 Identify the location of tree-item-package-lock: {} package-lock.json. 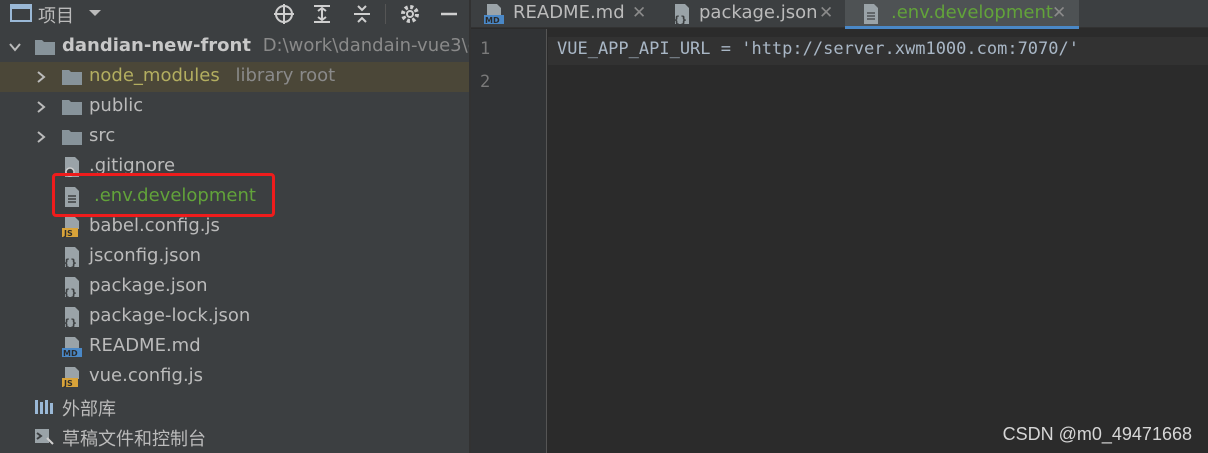
(234, 317).